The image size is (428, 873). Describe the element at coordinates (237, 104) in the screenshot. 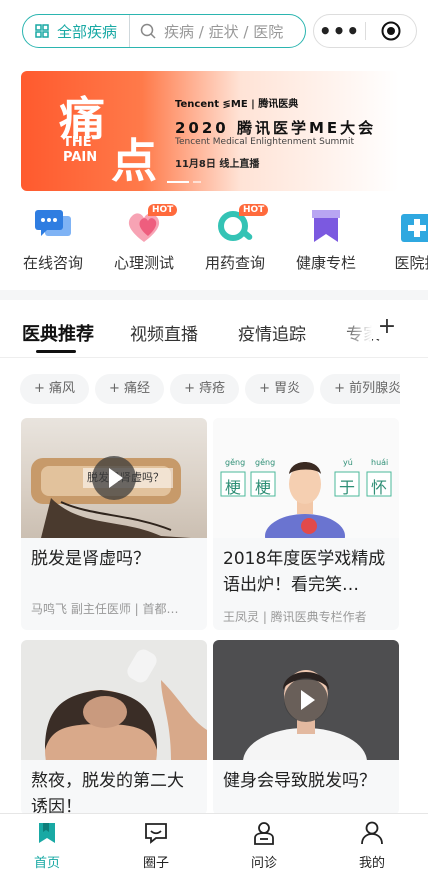

I see `banner-brand: Tencent ≶ME | 腾讯医典` at that location.